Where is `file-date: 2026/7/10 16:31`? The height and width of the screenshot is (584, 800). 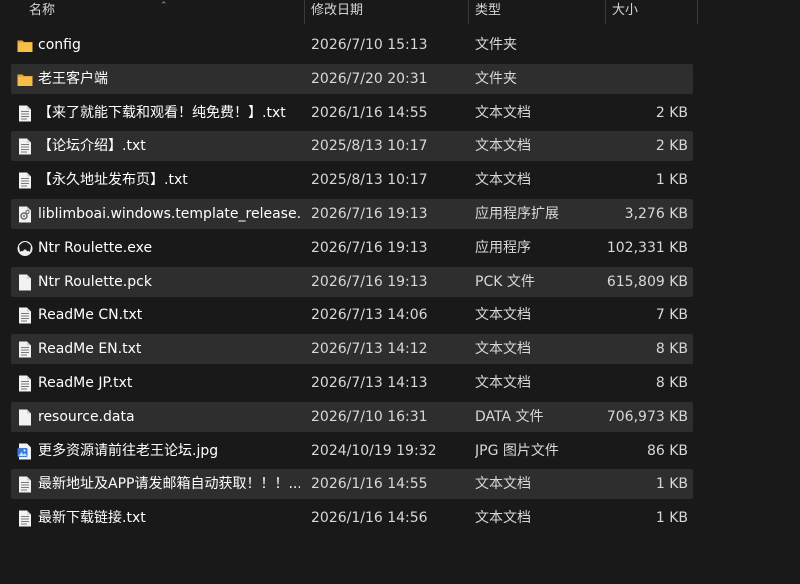
file-date: 2026/7/10 16:31 is located at coordinates (369, 416).